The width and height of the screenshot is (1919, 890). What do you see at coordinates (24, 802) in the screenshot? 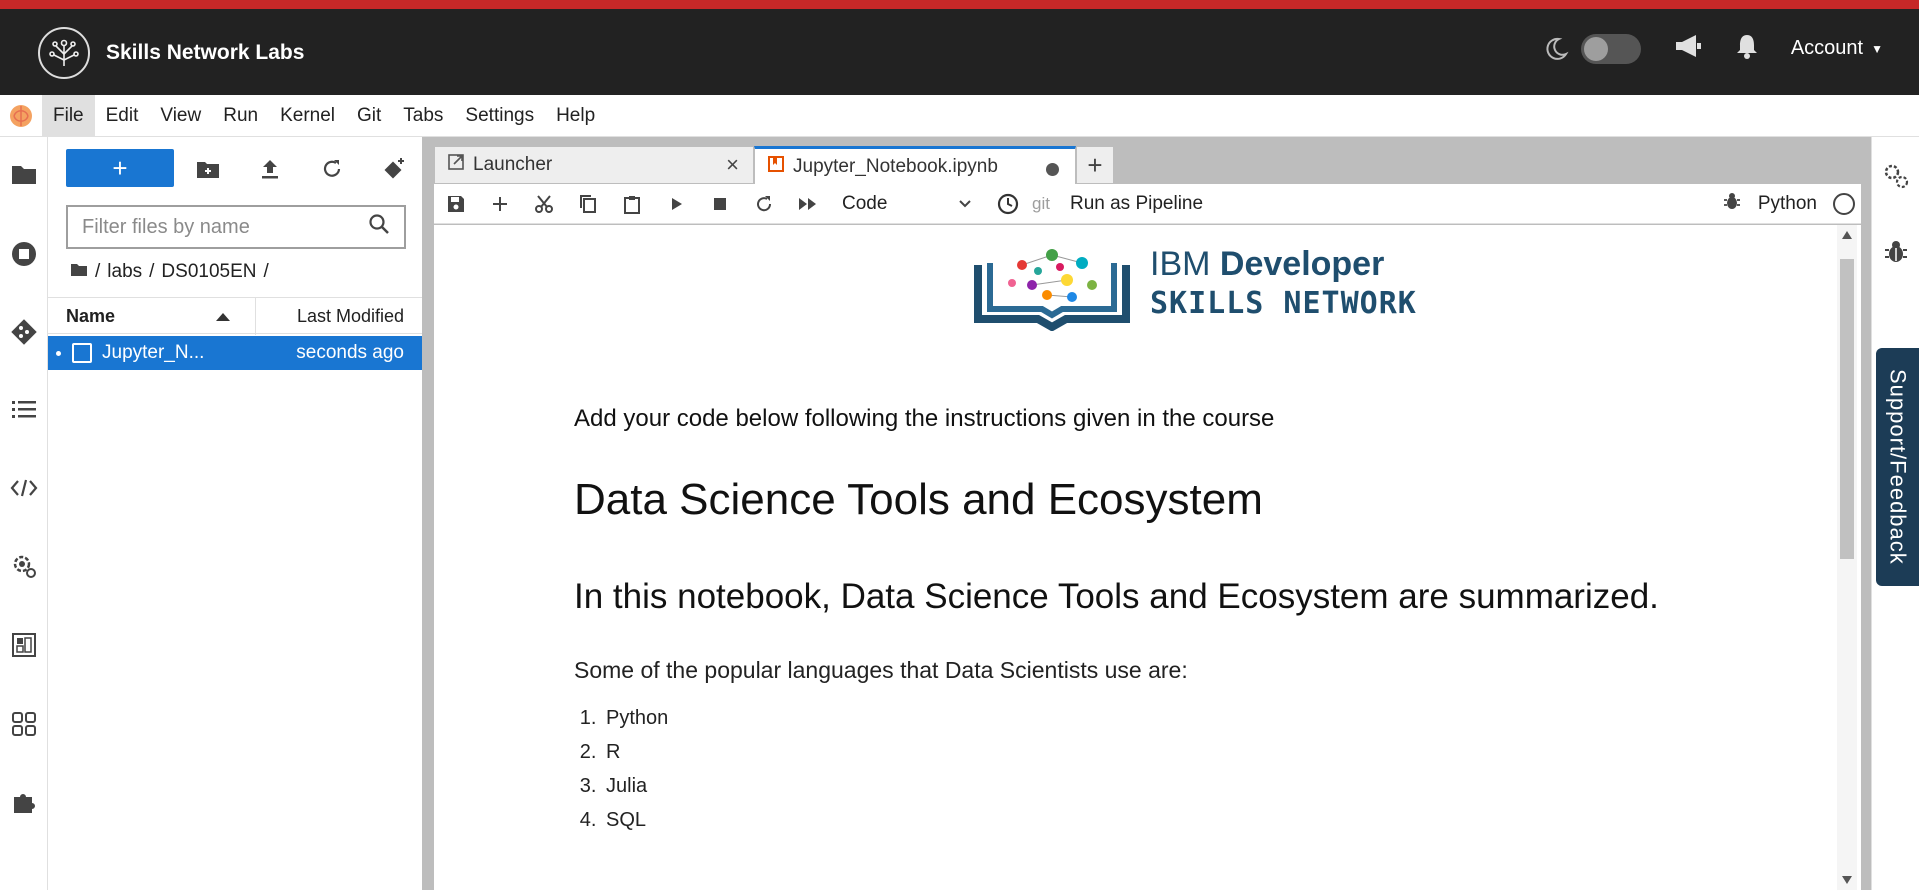
I see `puzzle-piece-icon` at bounding box center [24, 802].